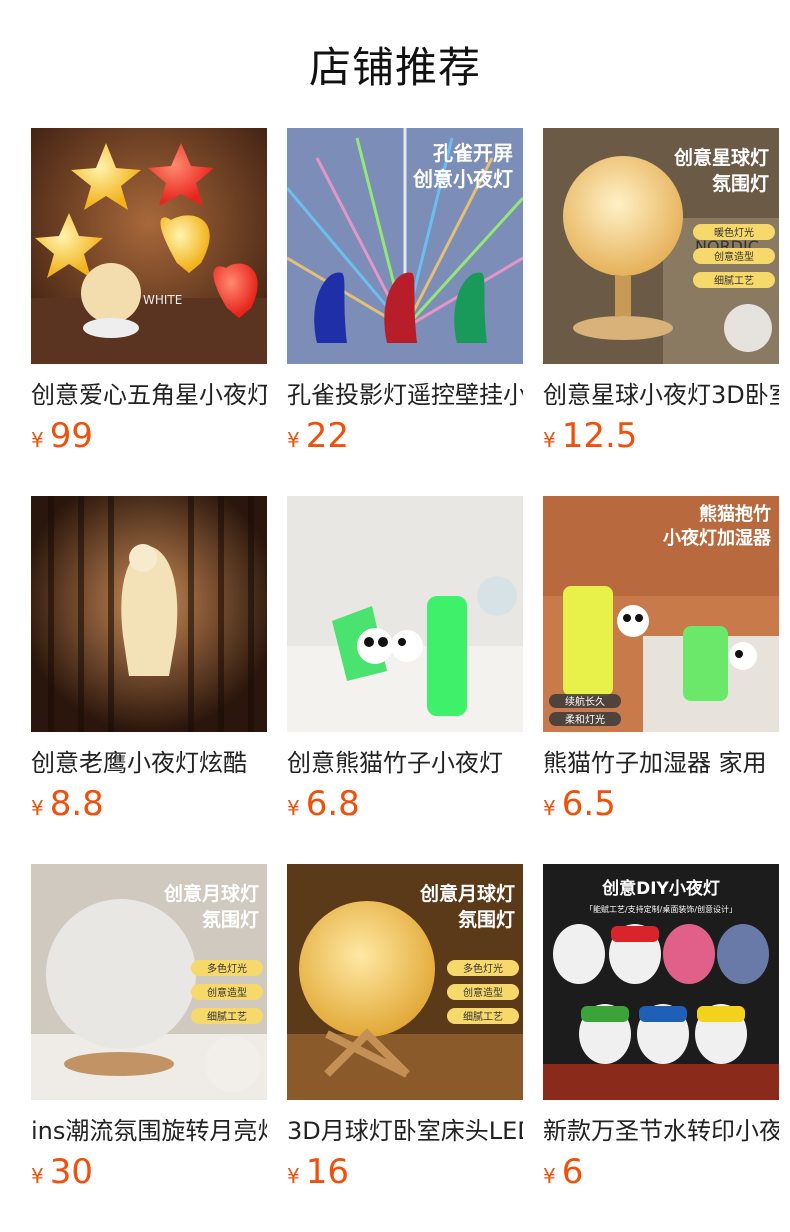  Describe the element at coordinates (149, 1131) in the screenshot. I see `product-name: ins潮流氛围旋转月亮灯` at that location.